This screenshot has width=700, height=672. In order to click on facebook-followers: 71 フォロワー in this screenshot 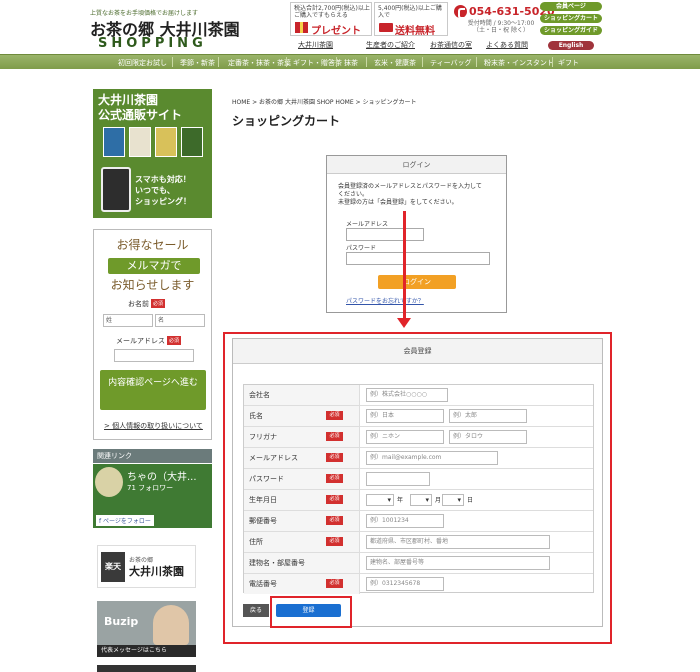, I will do `click(150, 488)`.